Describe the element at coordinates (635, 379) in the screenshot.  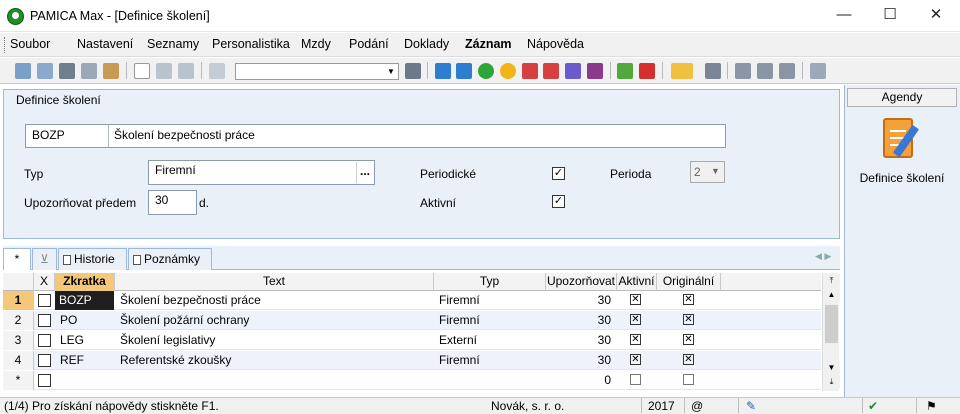
I see `cell-aktivni-unchecked` at that location.